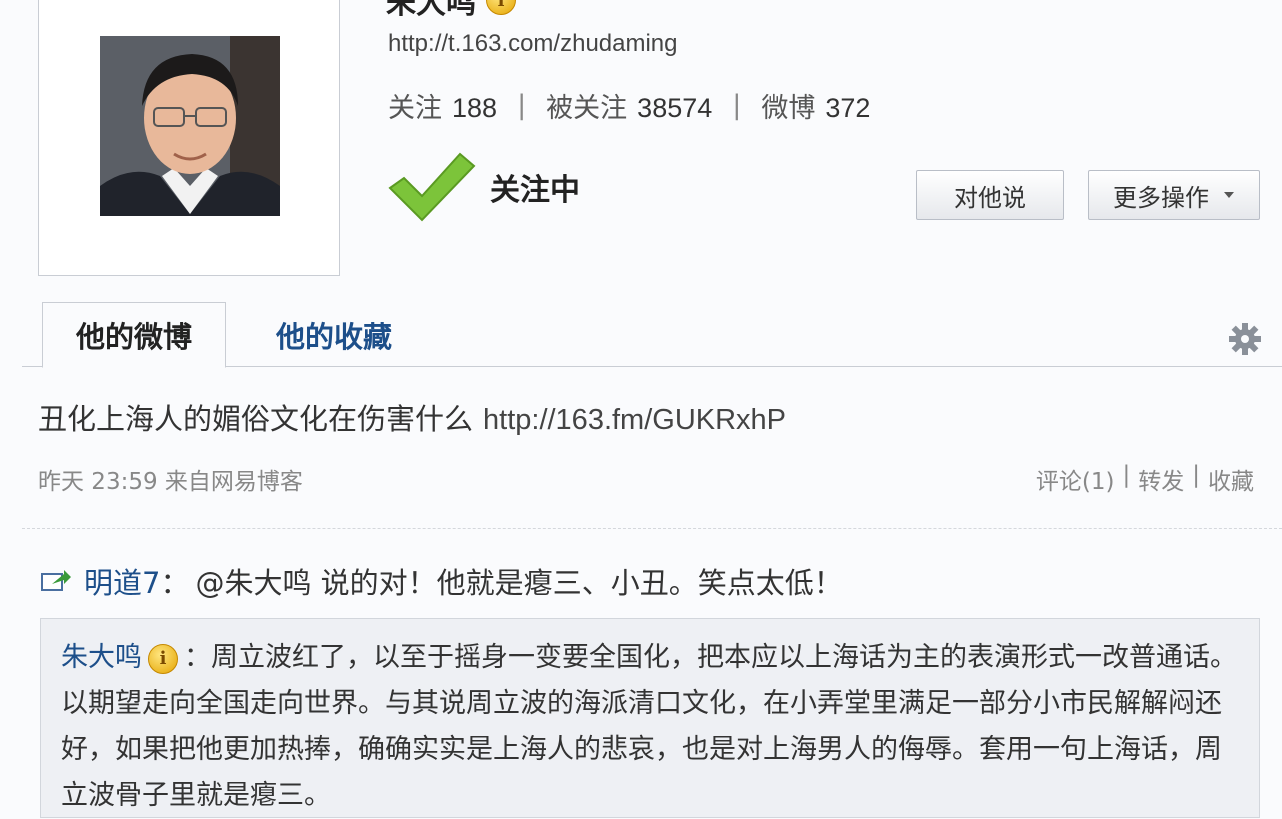 The height and width of the screenshot is (819, 1282). I want to click on chevron-down-icon, so click(1229, 195).